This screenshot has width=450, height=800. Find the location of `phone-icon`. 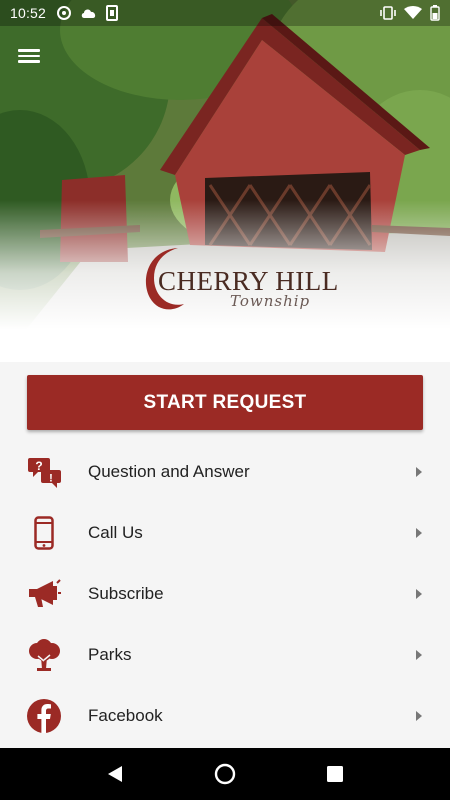

phone-icon is located at coordinates (44, 533).